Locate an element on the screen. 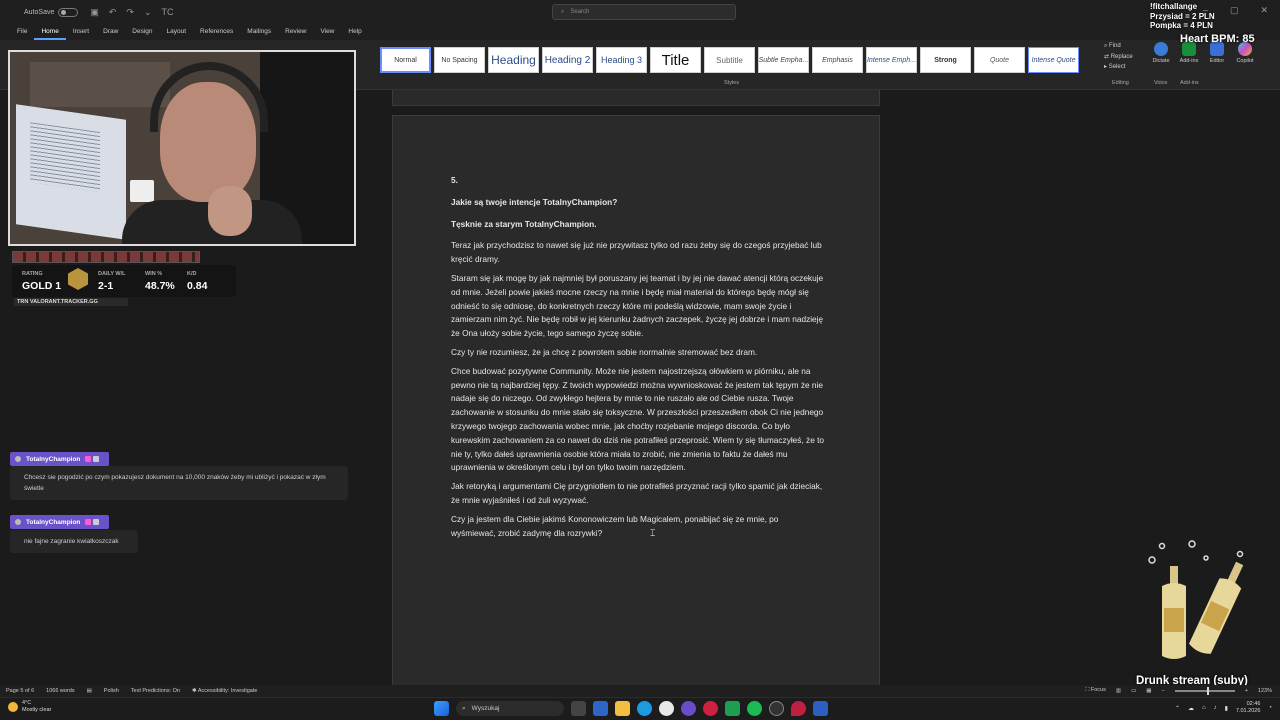 The image size is (1280, 720). dictate-label: Dictate is located at coordinates (1161, 61).